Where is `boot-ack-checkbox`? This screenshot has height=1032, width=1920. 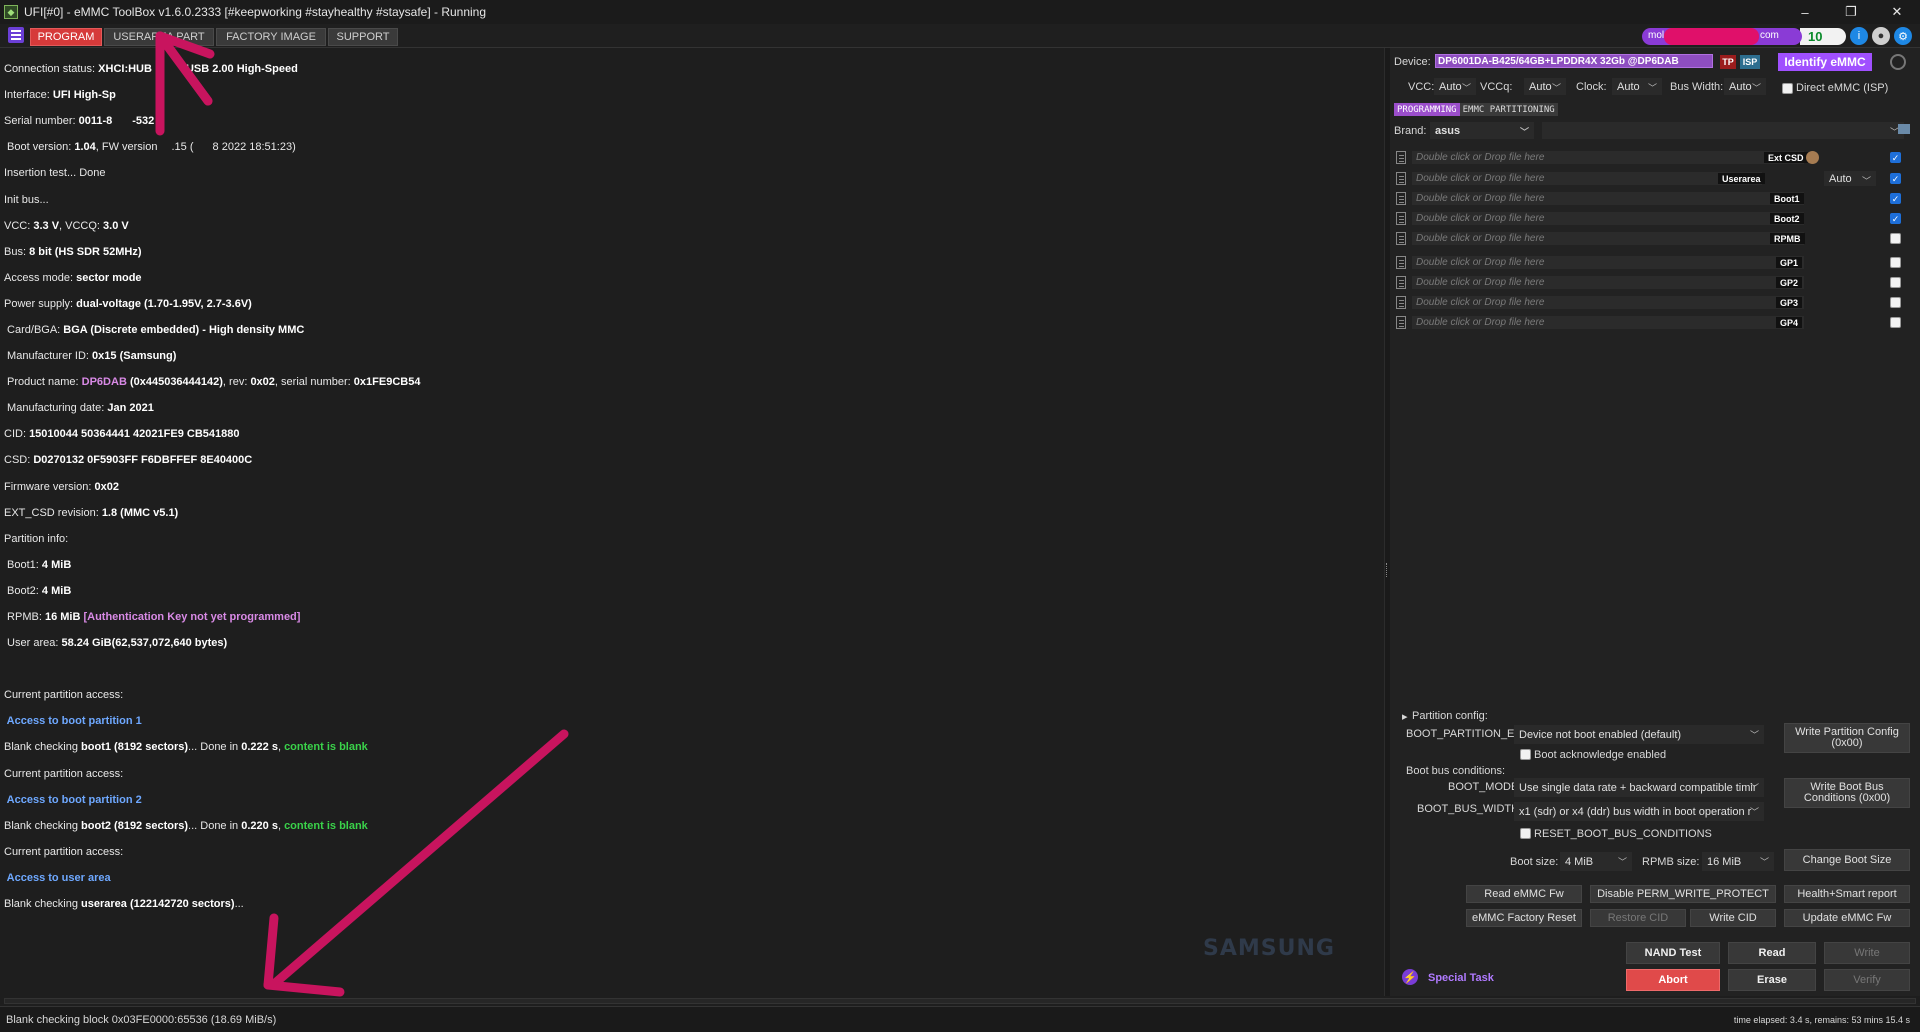
boot-ack-checkbox is located at coordinates (1525, 754).